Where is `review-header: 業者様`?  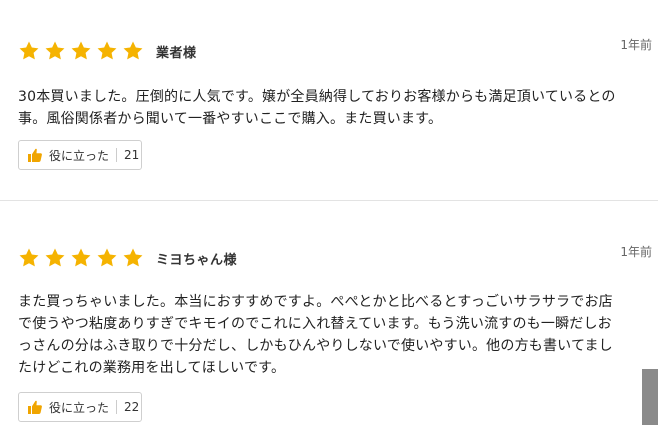
review-header: 業者様 is located at coordinates (107, 51).